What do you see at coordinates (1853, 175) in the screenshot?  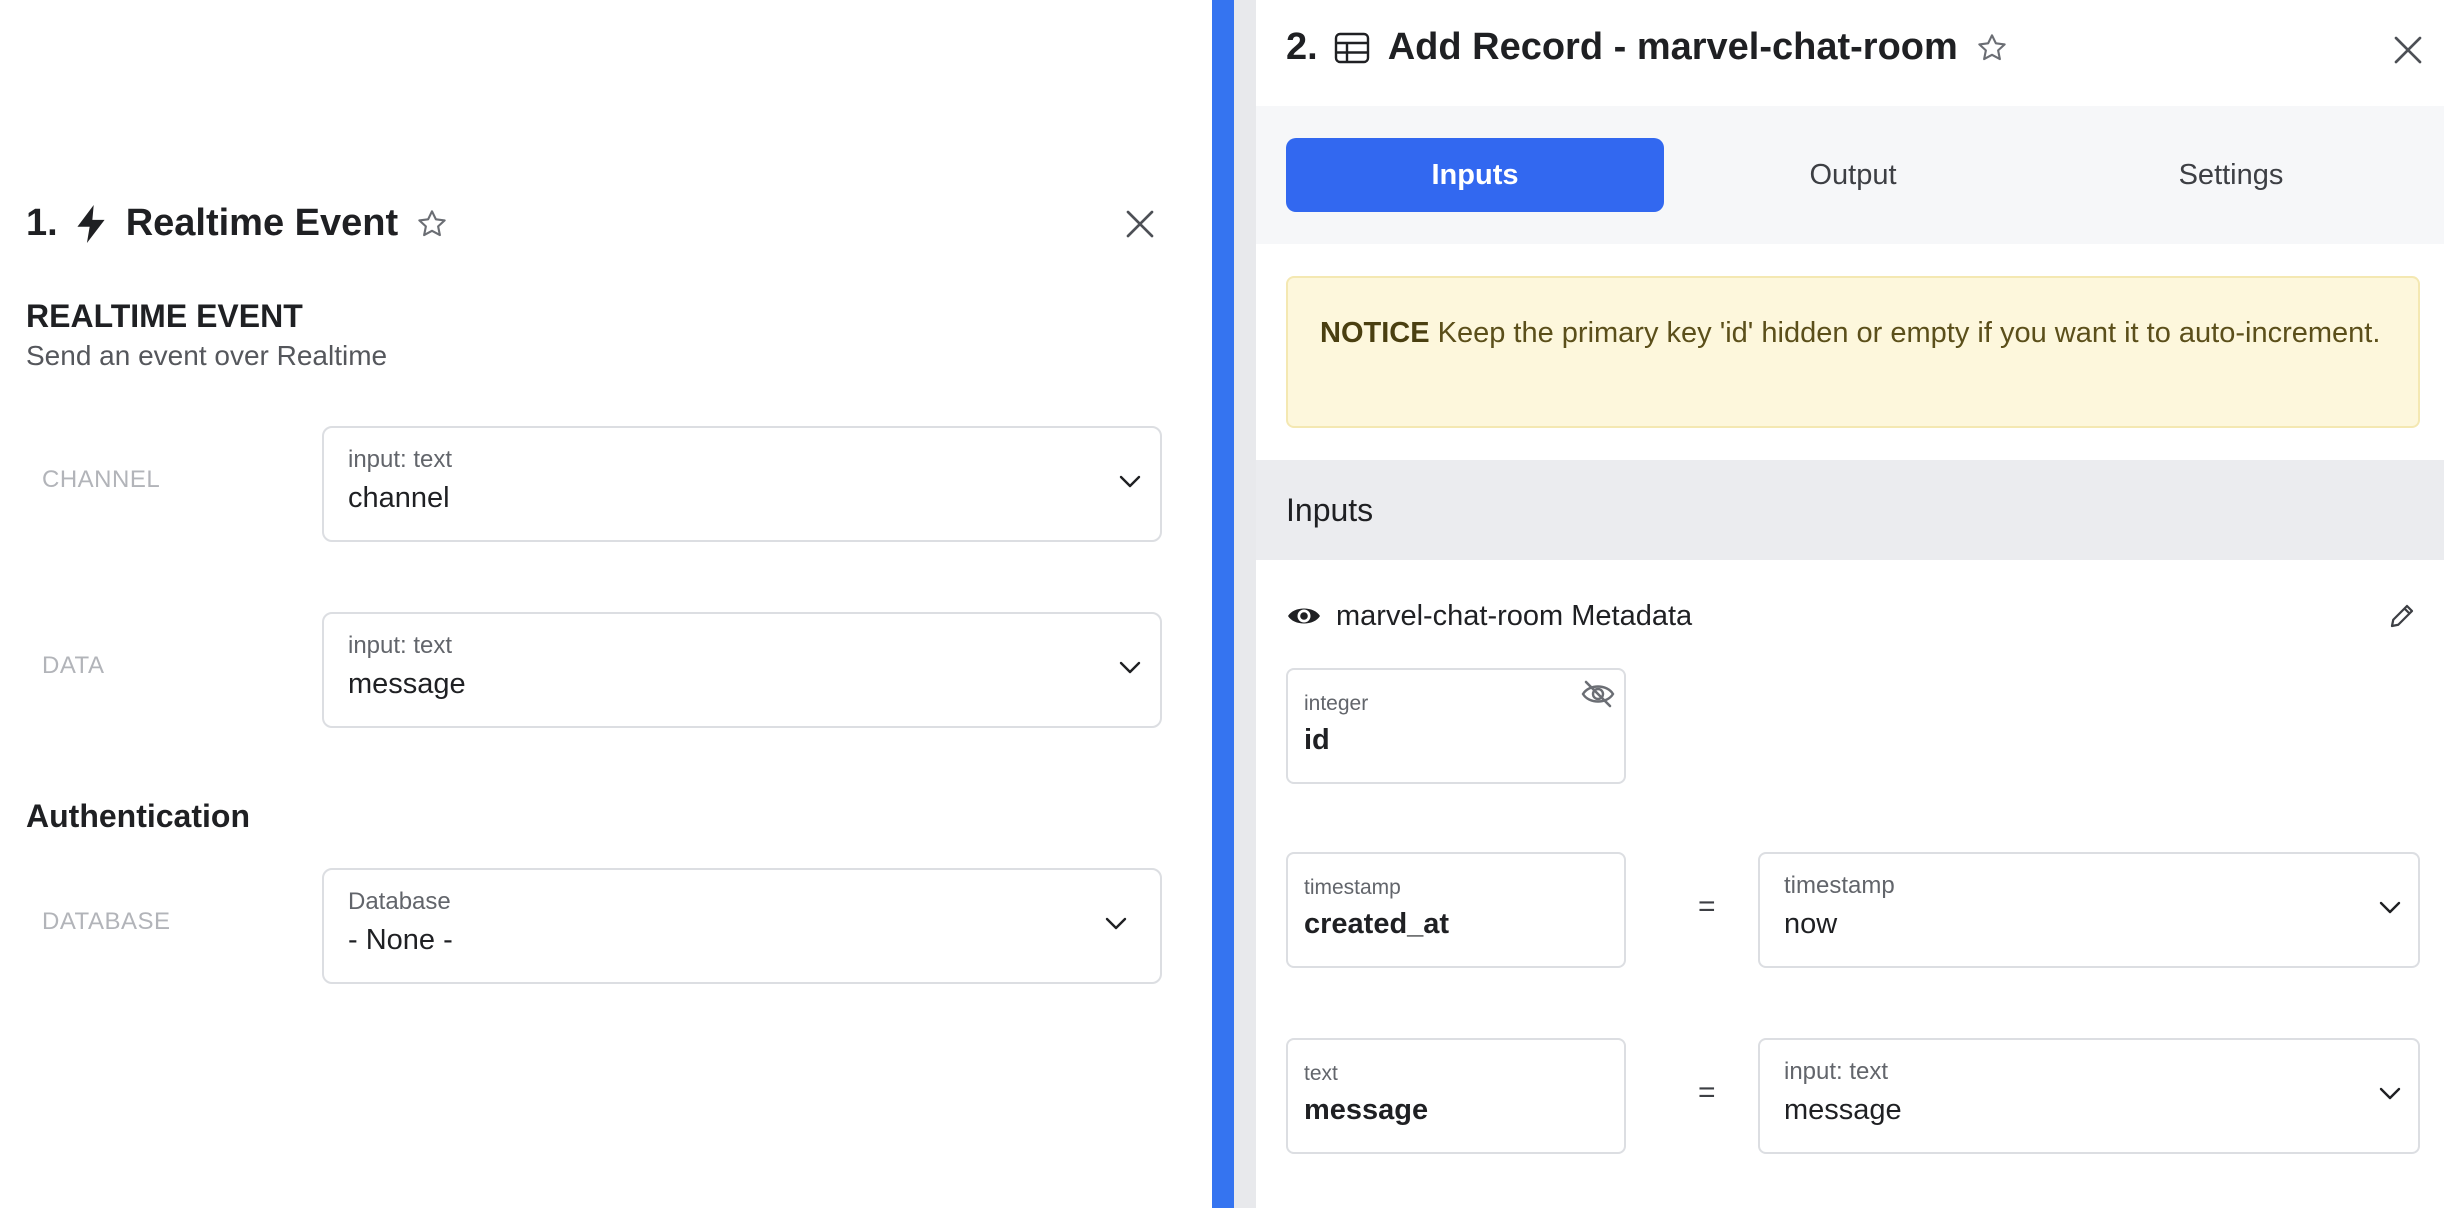 I see `tab-output: Output` at bounding box center [1853, 175].